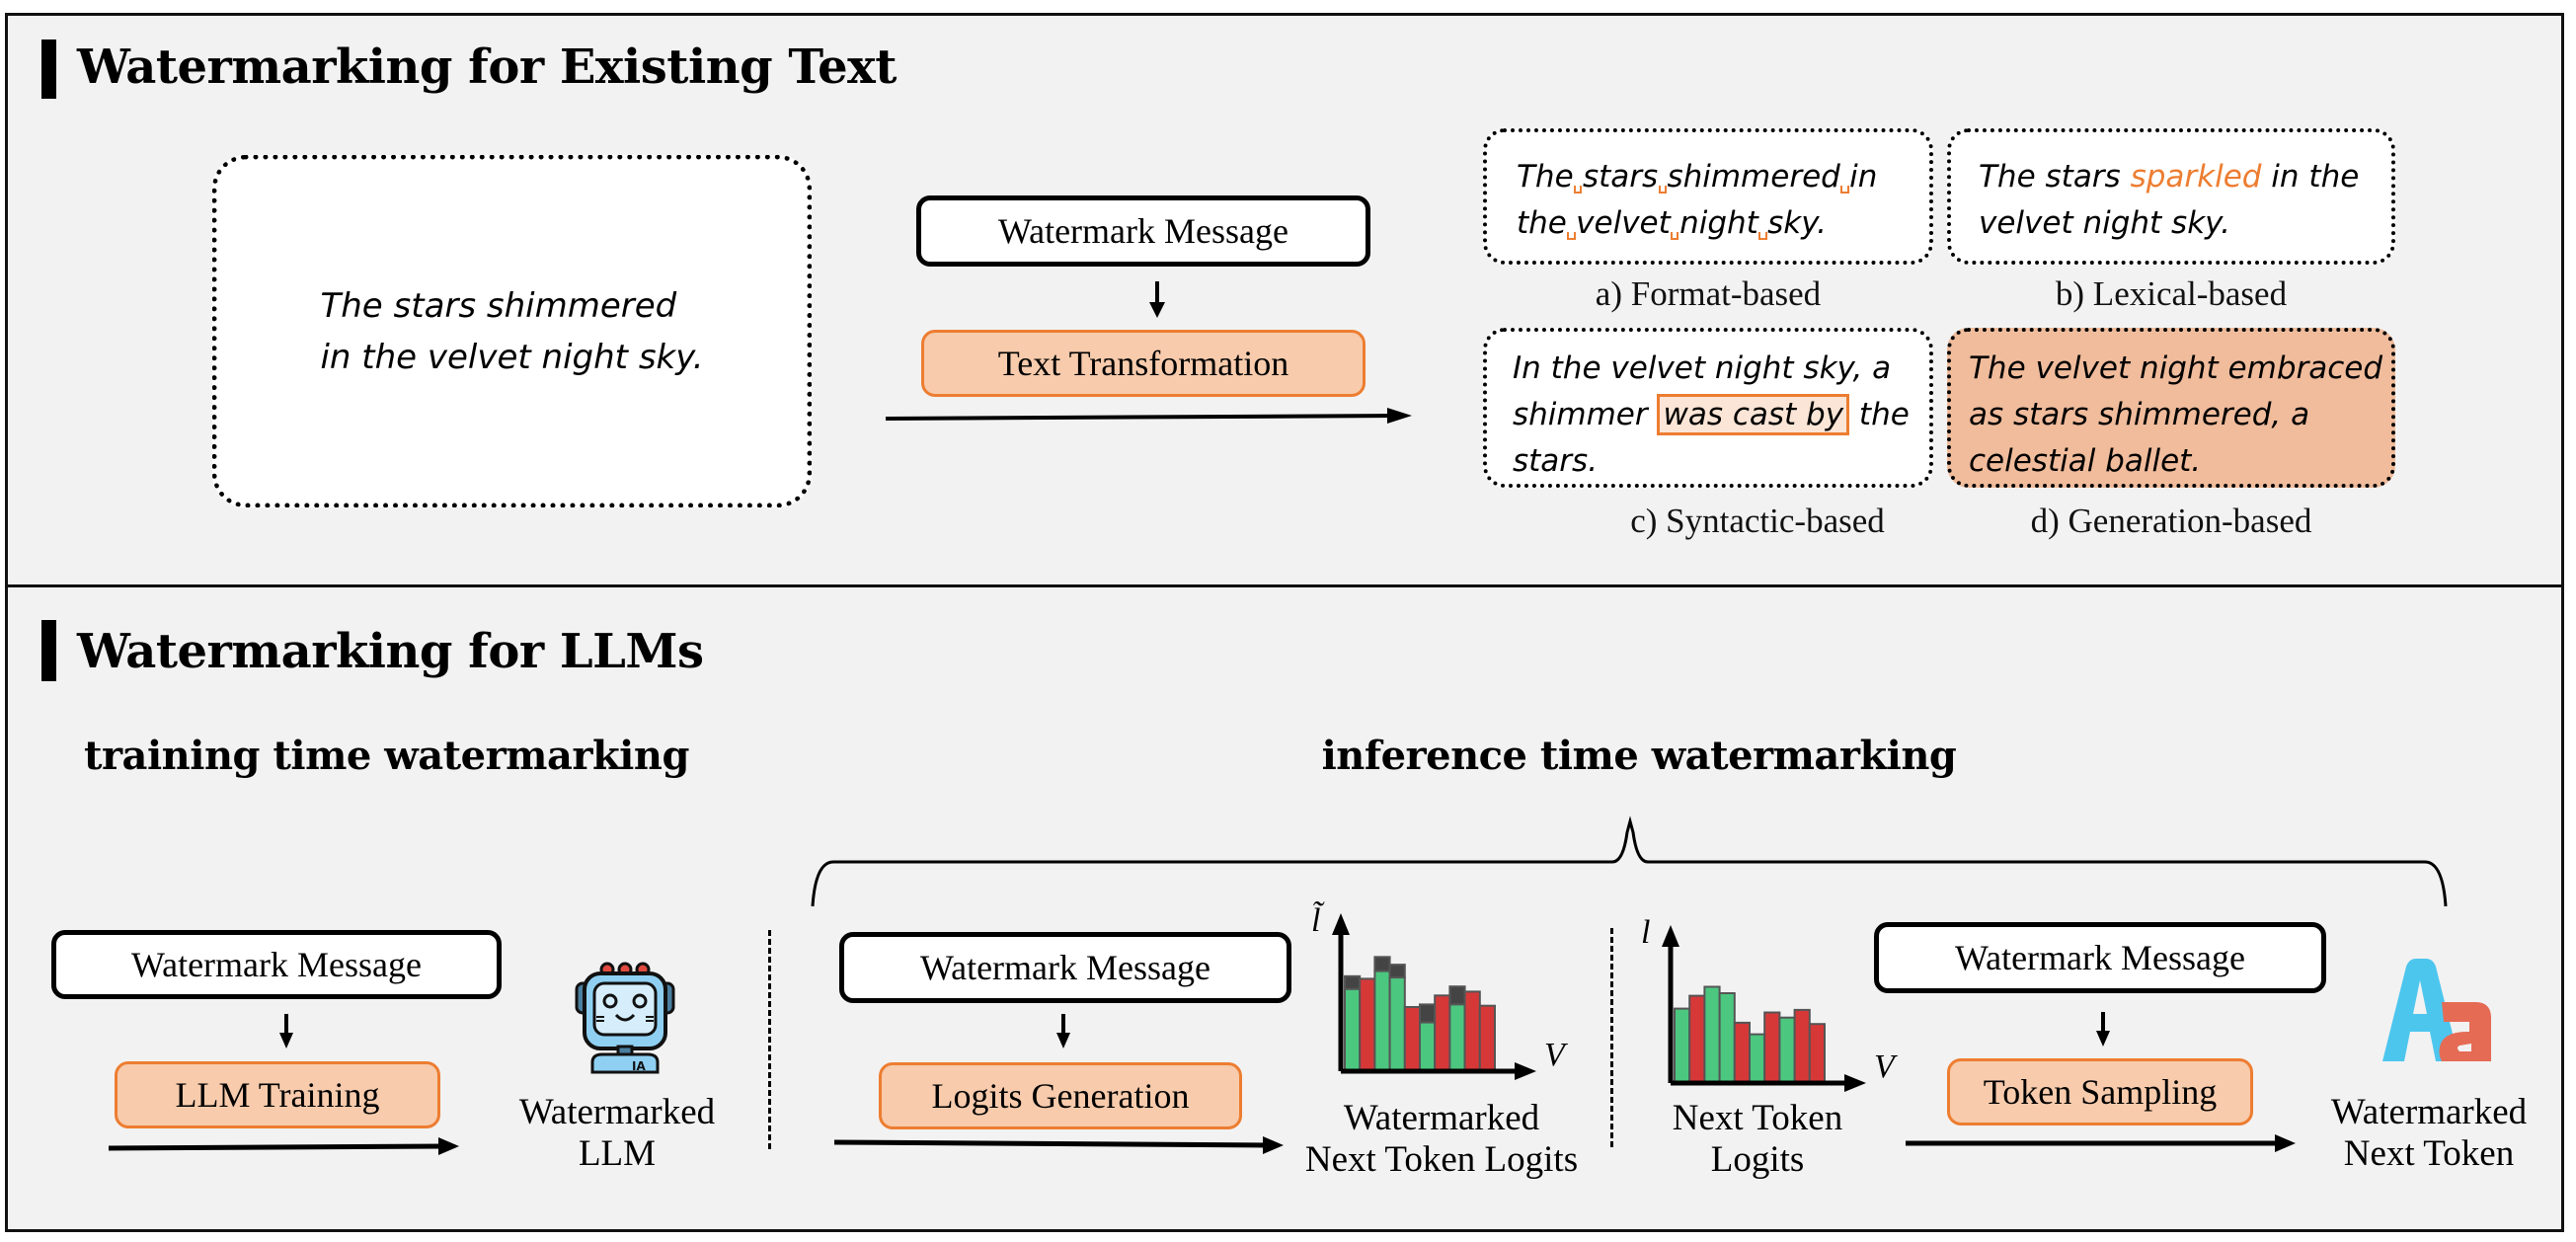 Image resolution: width=2576 pixels, height=1242 pixels. I want to click on llm-training-box: LLM Training, so click(277, 1095).